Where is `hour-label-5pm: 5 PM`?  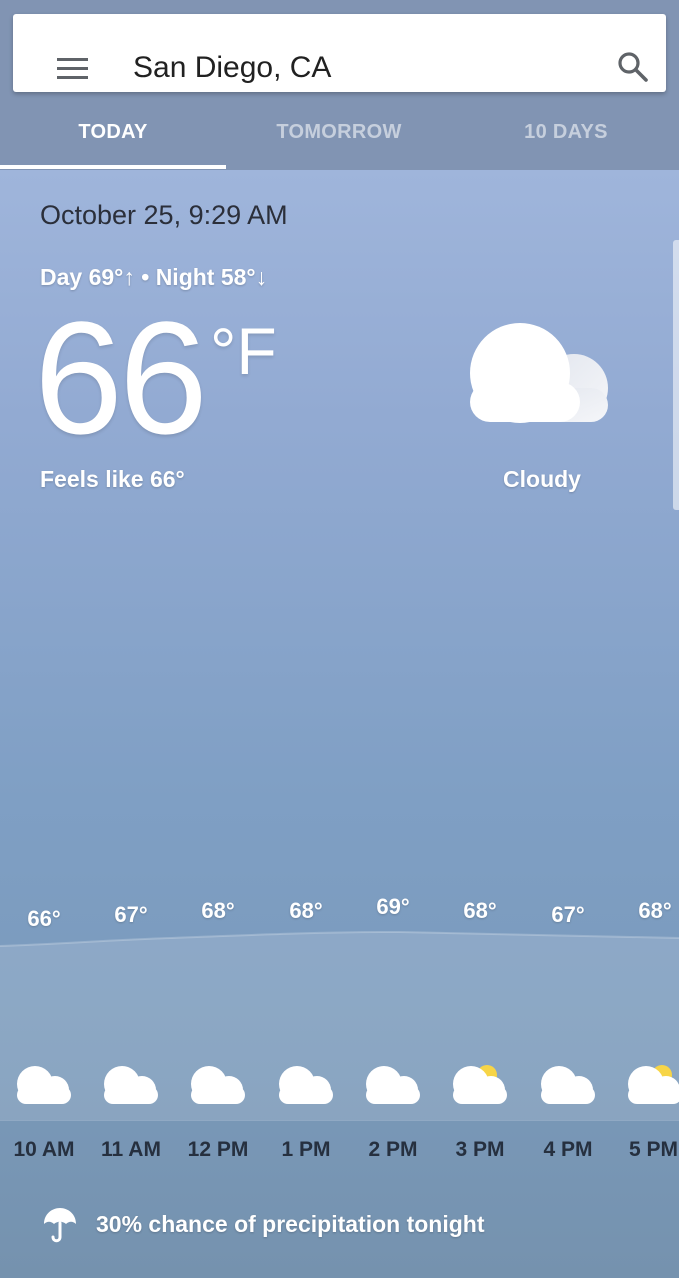 hour-label-5pm: 5 PM is located at coordinates (654, 1149).